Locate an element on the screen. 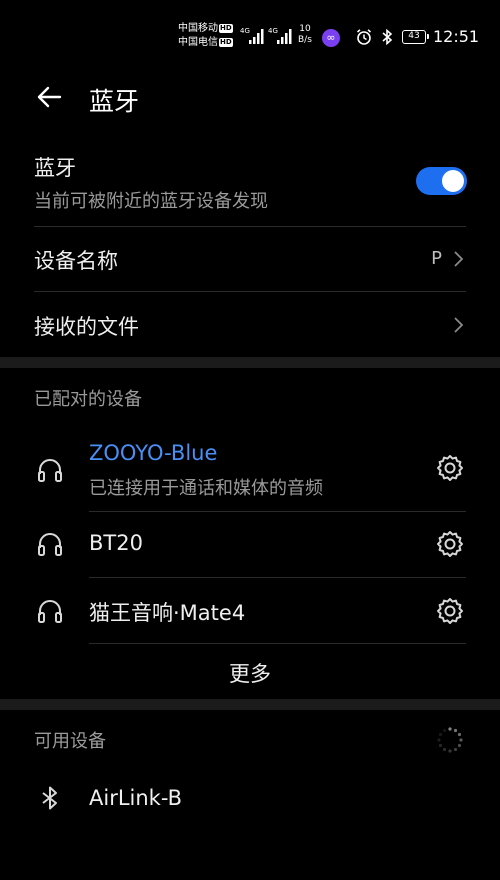  carrier-2: 中国电信 is located at coordinates (198, 42).